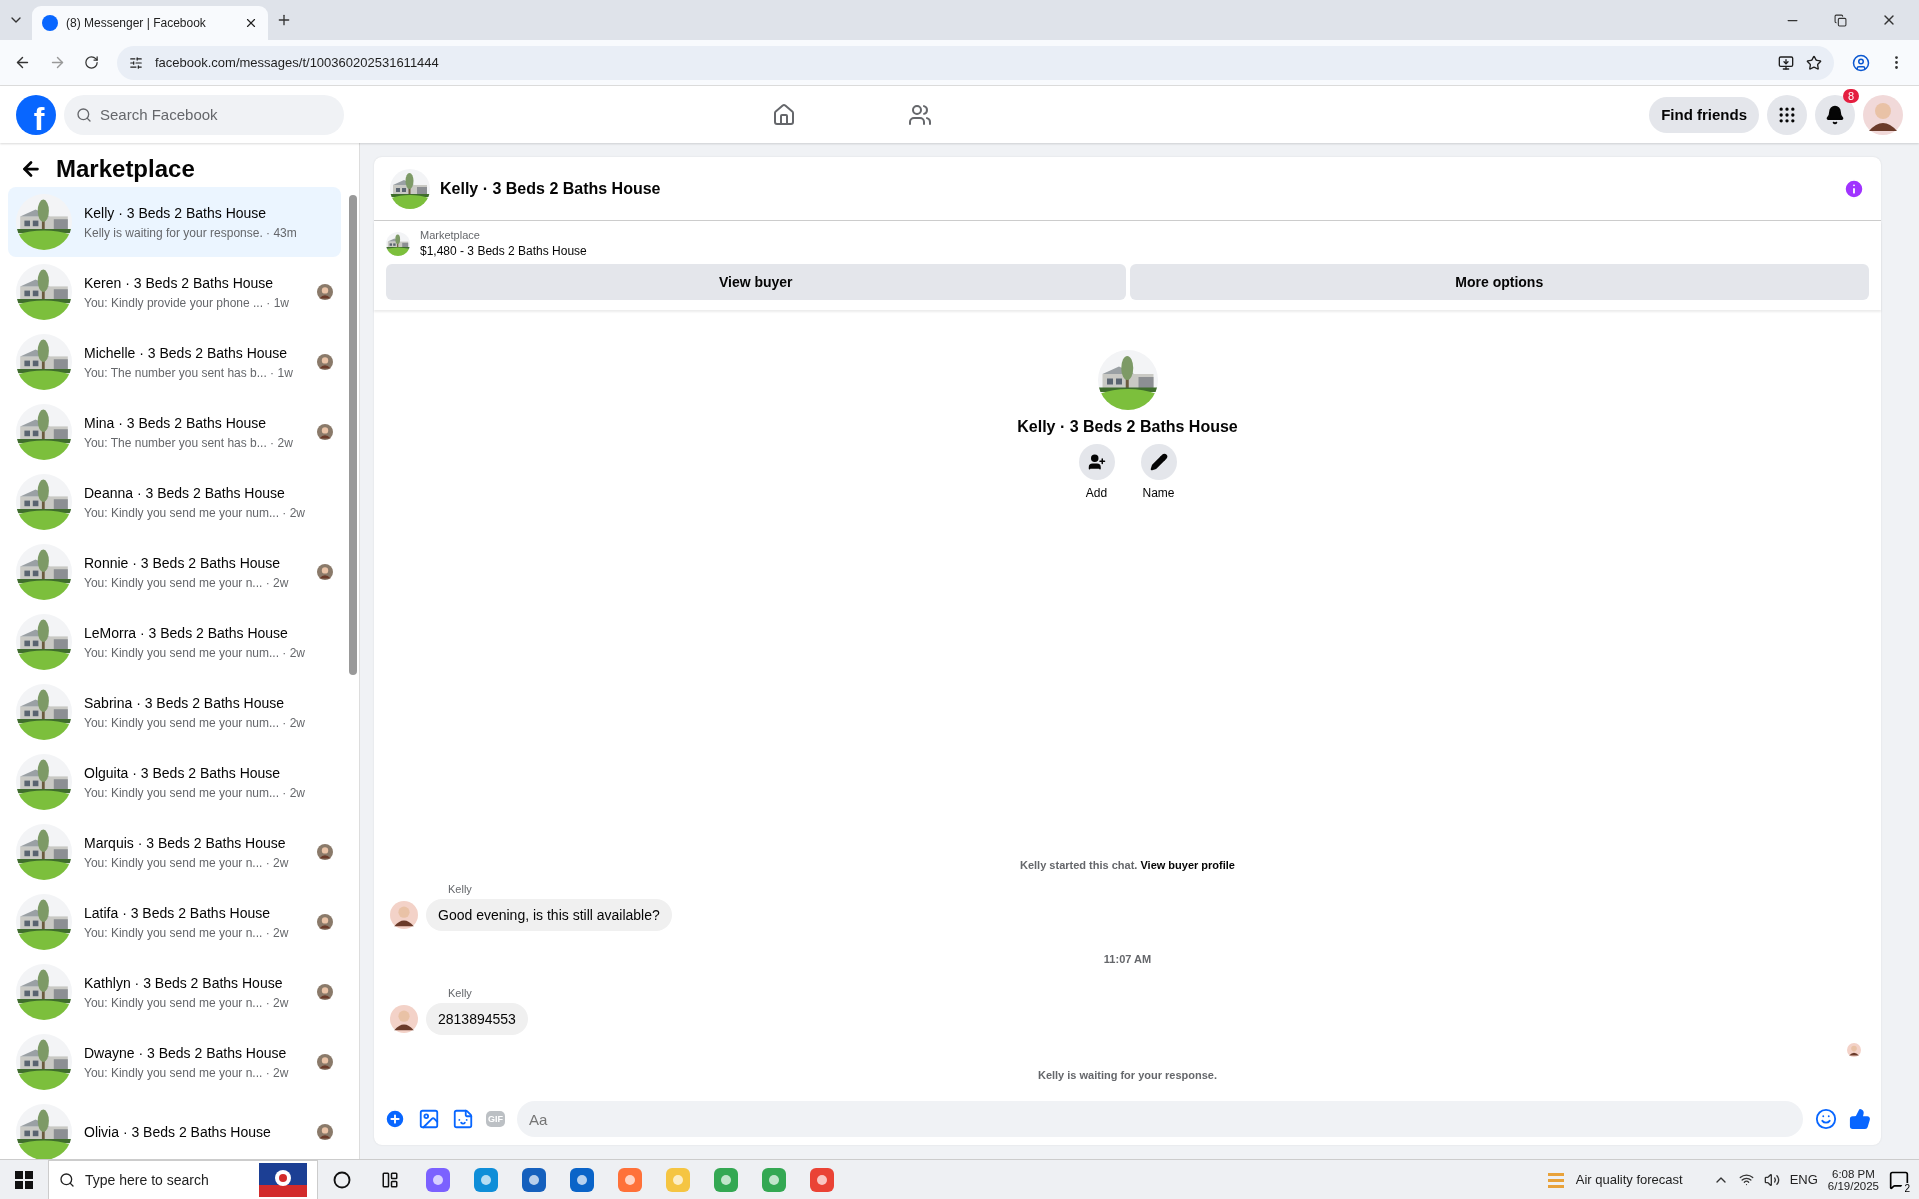  What do you see at coordinates (57, 62) in the screenshot?
I see `forward-icon` at bounding box center [57, 62].